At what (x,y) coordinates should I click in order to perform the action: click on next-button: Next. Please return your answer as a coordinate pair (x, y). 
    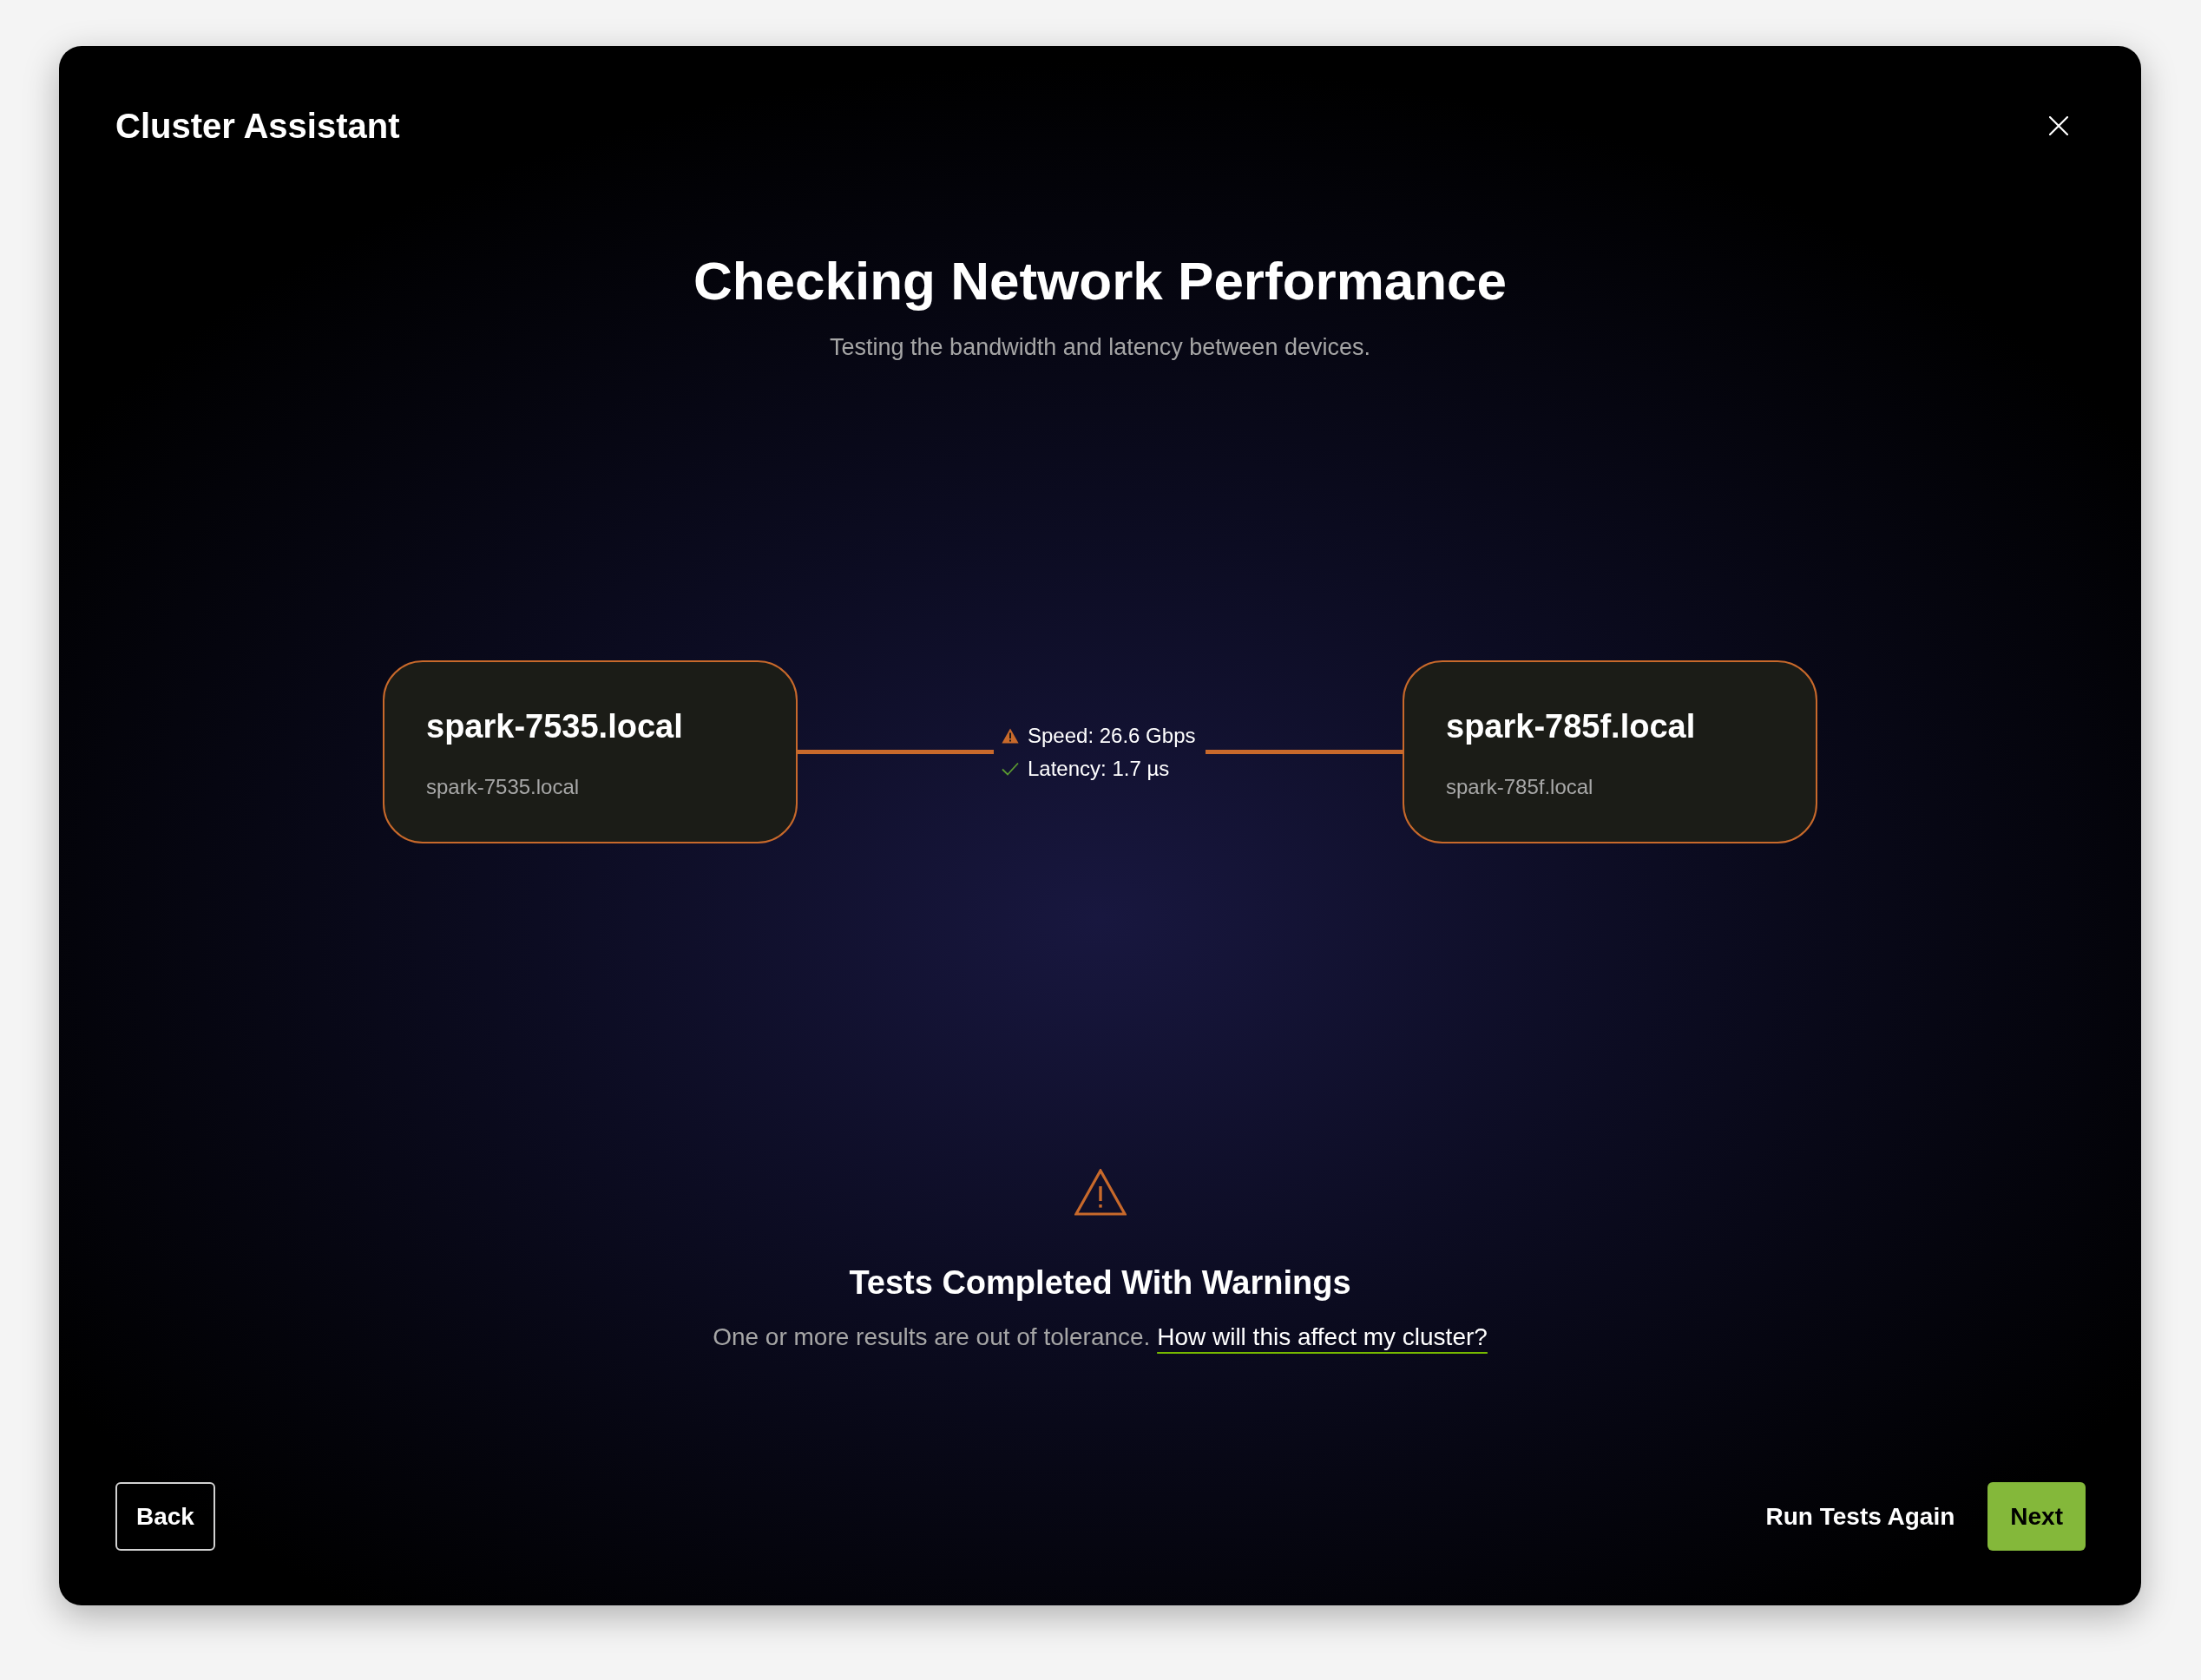
    Looking at the image, I should click on (2037, 1516).